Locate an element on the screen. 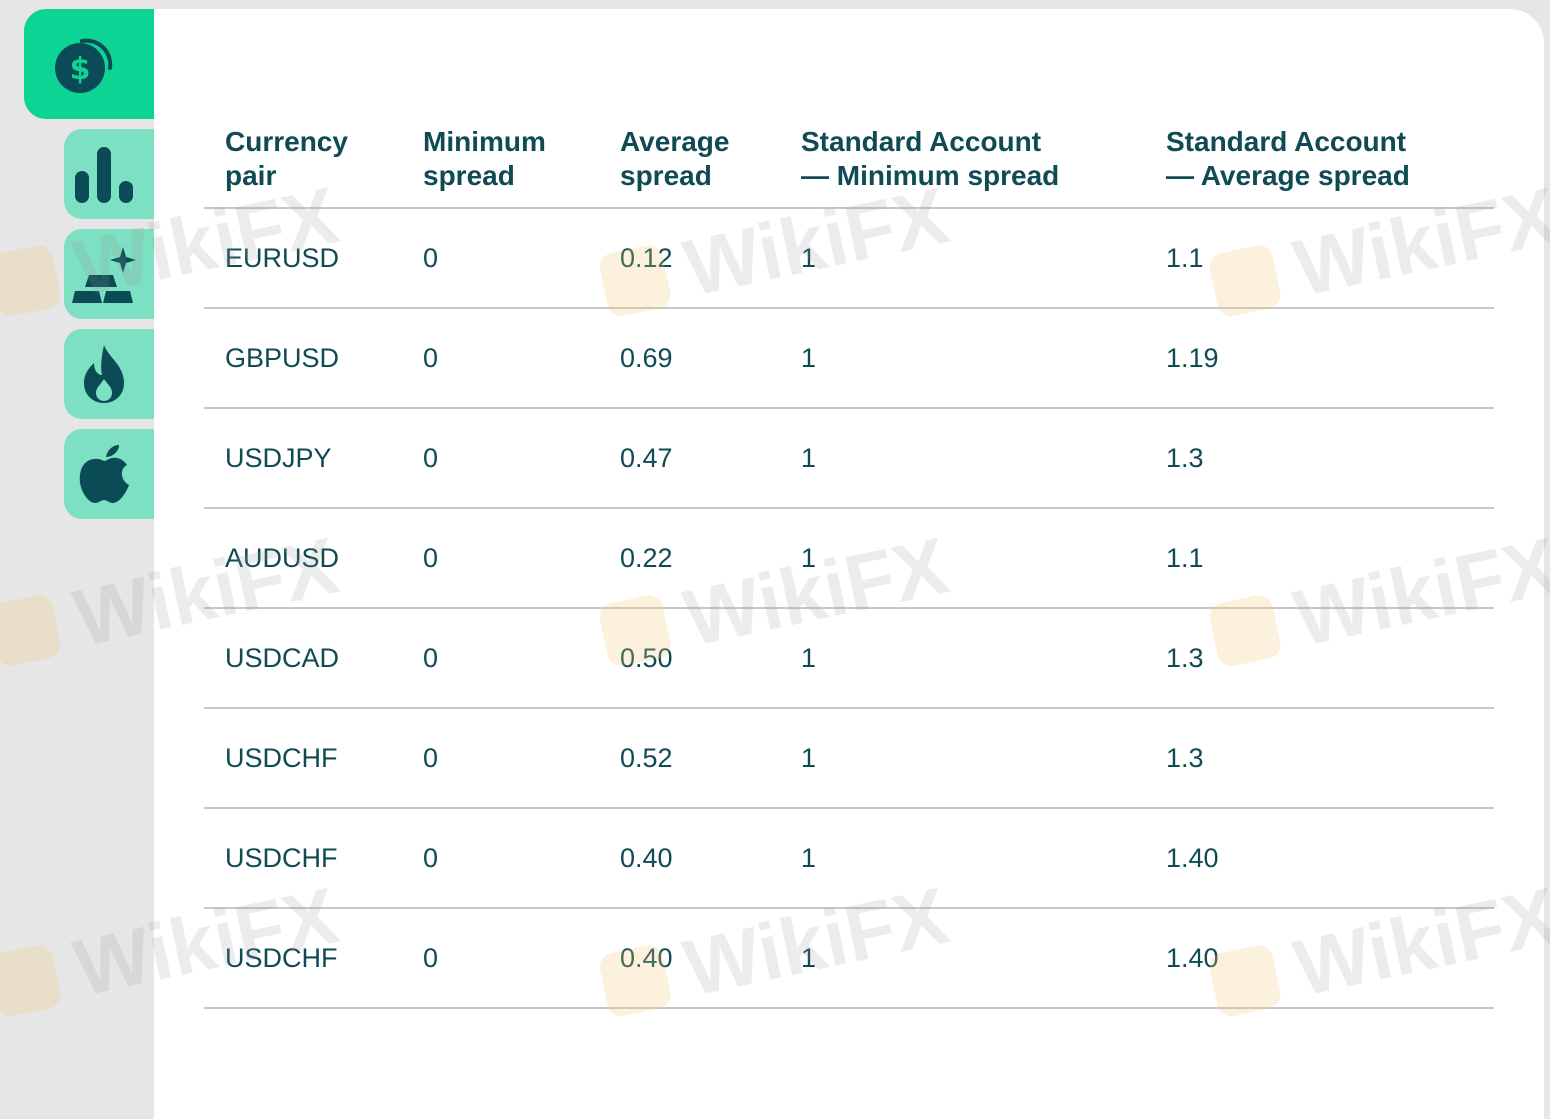 Image resolution: width=1550 pixels, height=1119 pixels. table-row: EURUSD 0 0.12 1 1.1 is located at coordinates (849, 258).